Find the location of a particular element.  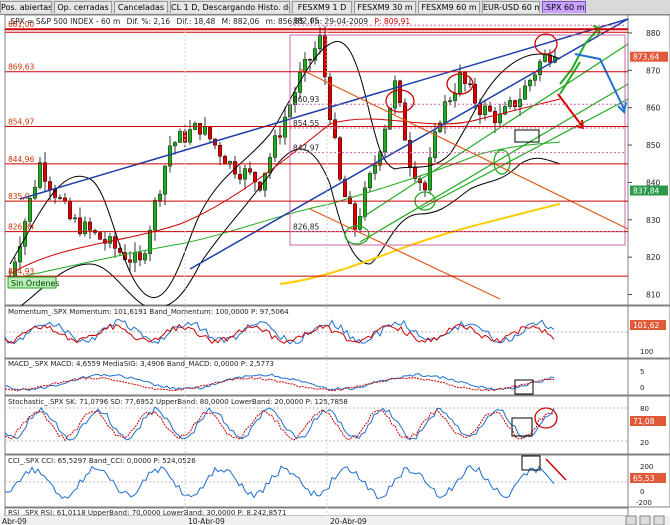

cci-tick-minus-200: -200 is located at coordinates (644, 503).